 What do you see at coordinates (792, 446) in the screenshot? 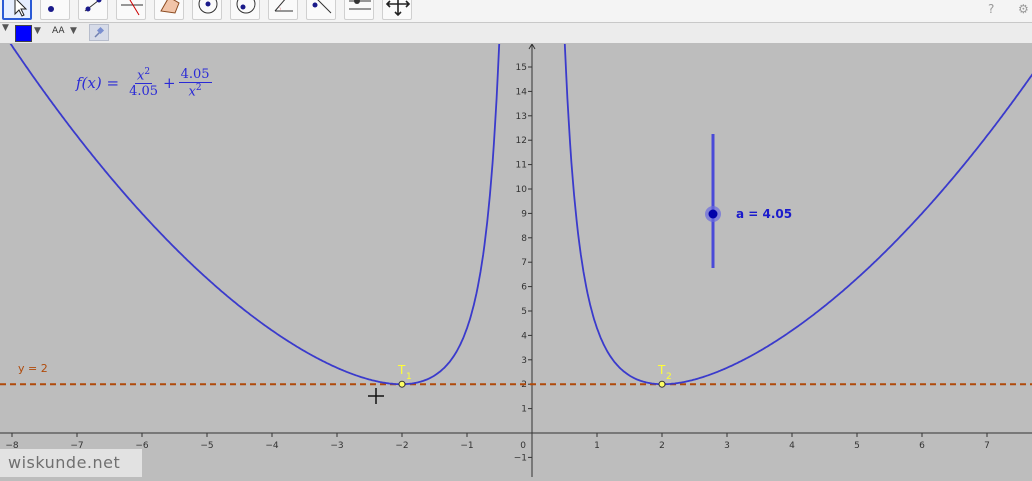
I see `x-tick-label: 4` at bounding box center [792, 446].